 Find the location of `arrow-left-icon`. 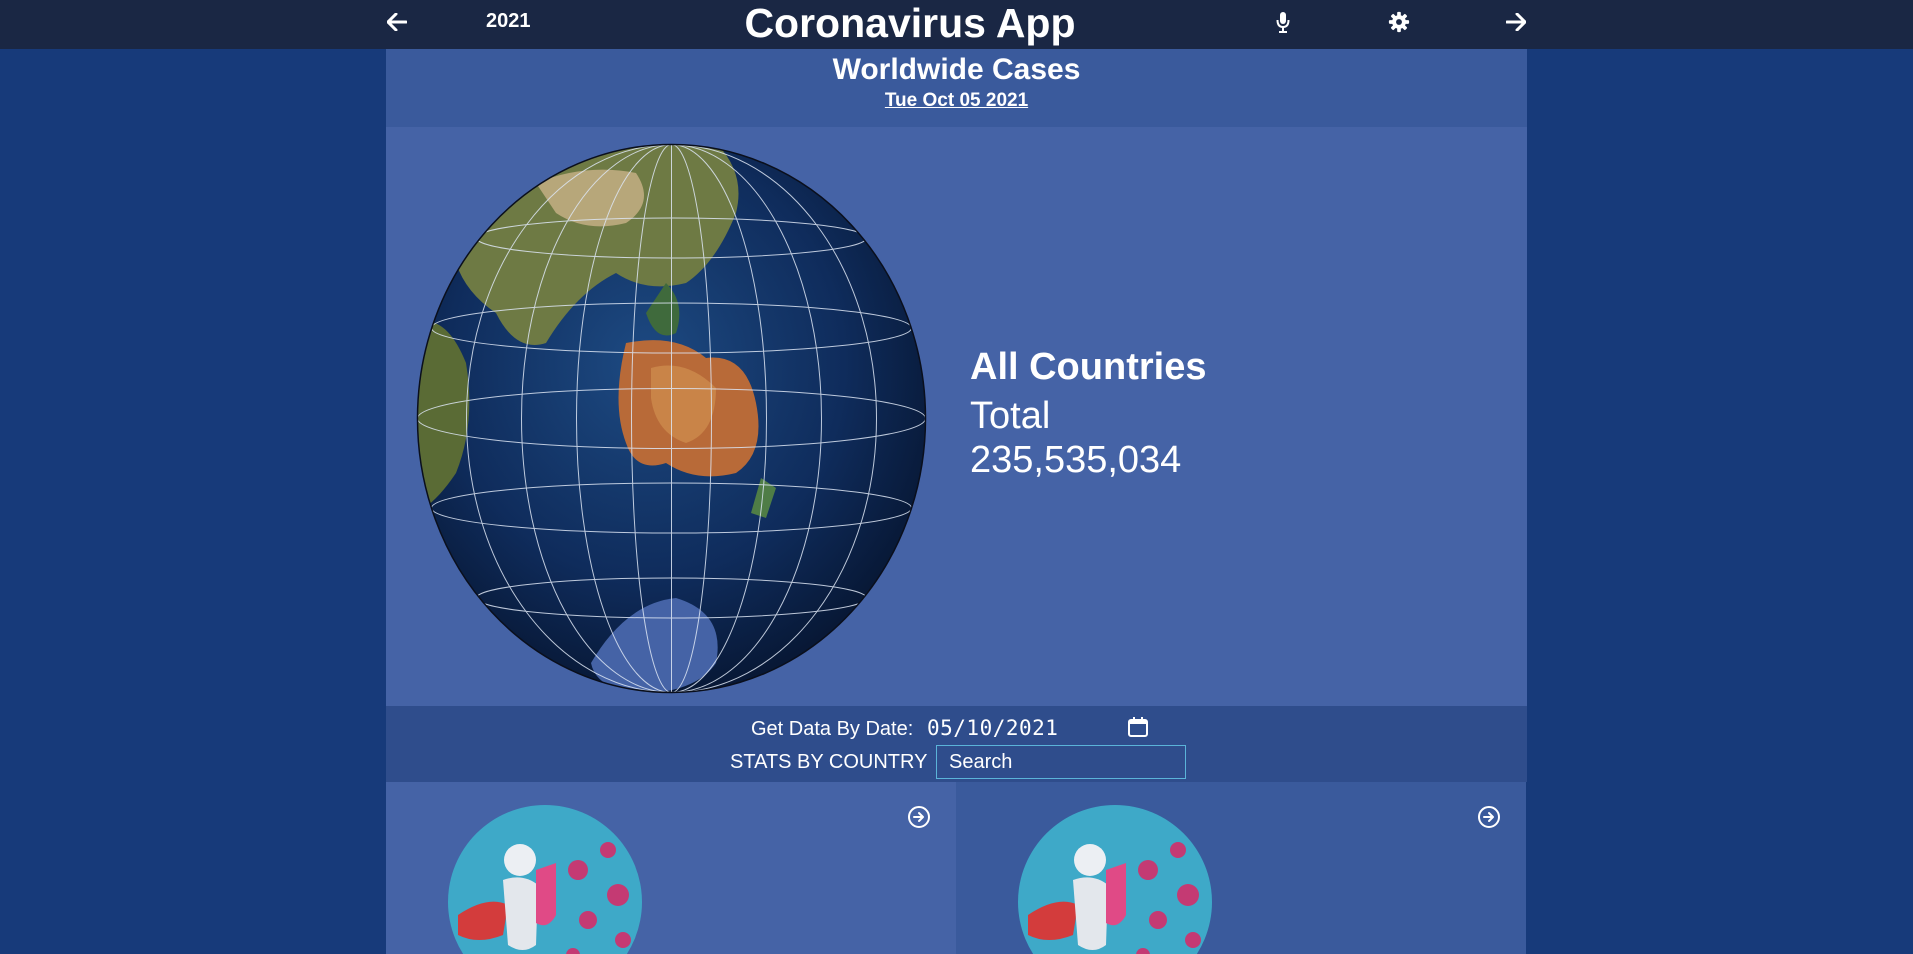

arrow-left-icon is located at coordinates (397, 22).